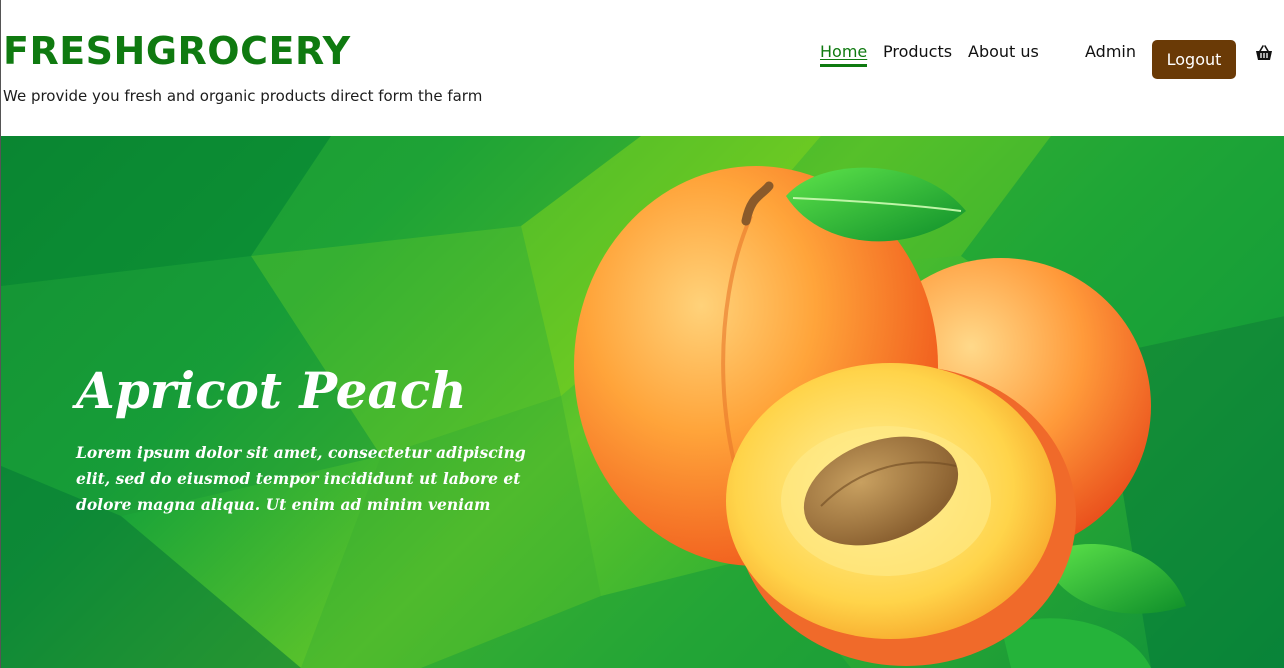  What do you see at coordinates (1264, 53) in the screenshot?
I see `basket-icon` at bounding box center [1264, 53].